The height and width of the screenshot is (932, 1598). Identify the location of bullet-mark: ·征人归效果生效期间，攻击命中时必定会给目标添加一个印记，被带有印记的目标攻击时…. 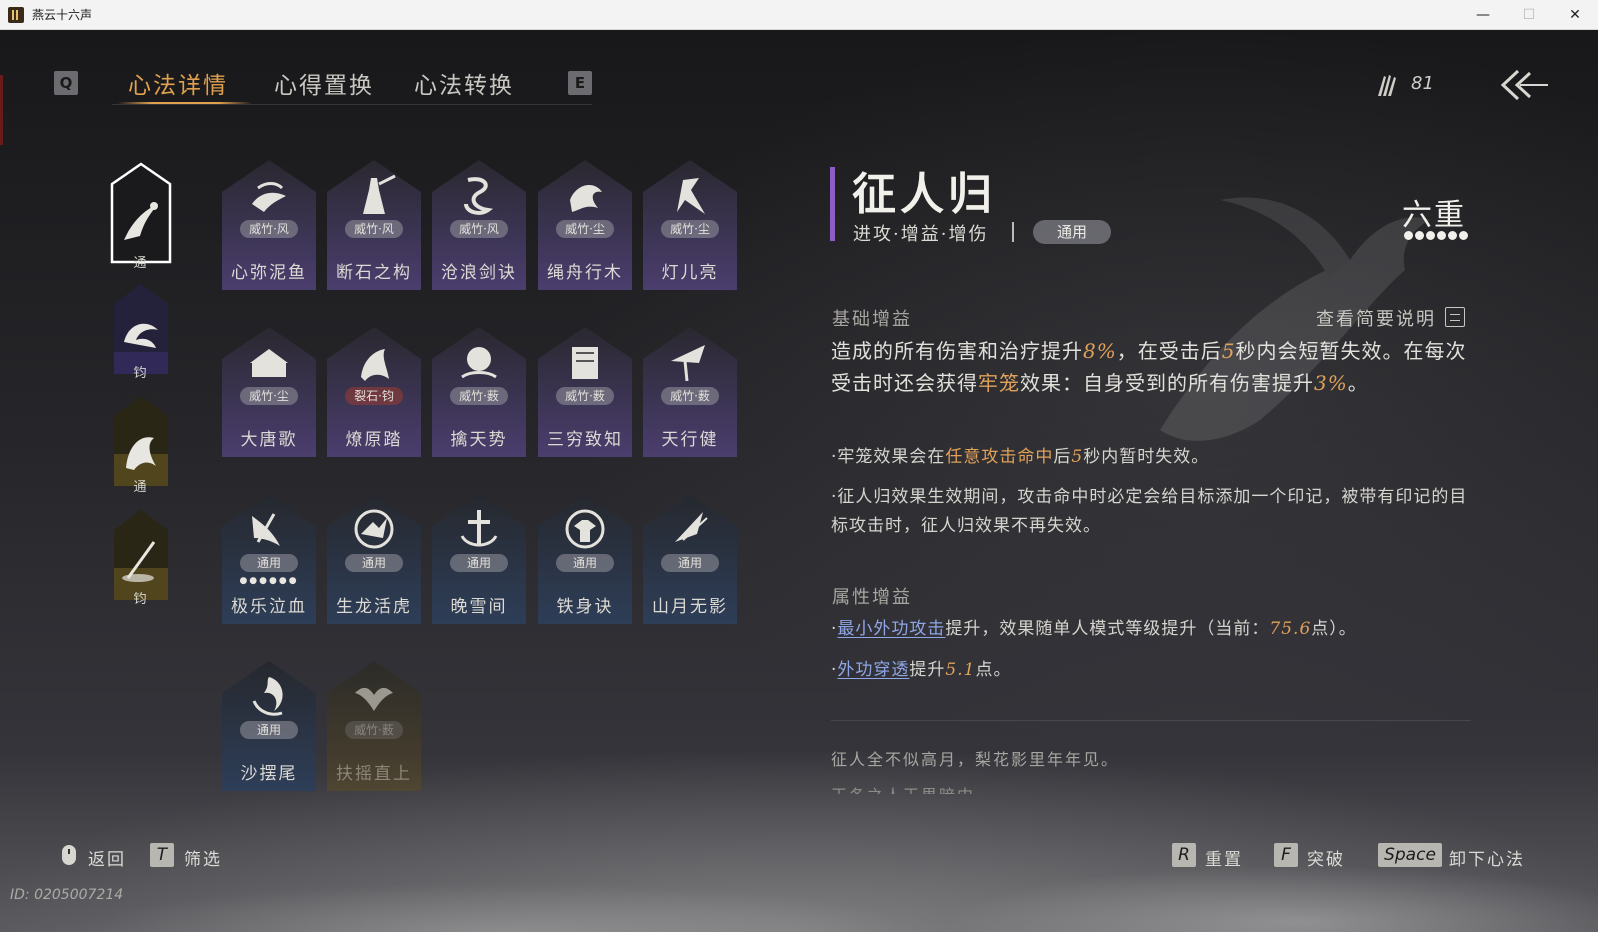
(1149, 511).